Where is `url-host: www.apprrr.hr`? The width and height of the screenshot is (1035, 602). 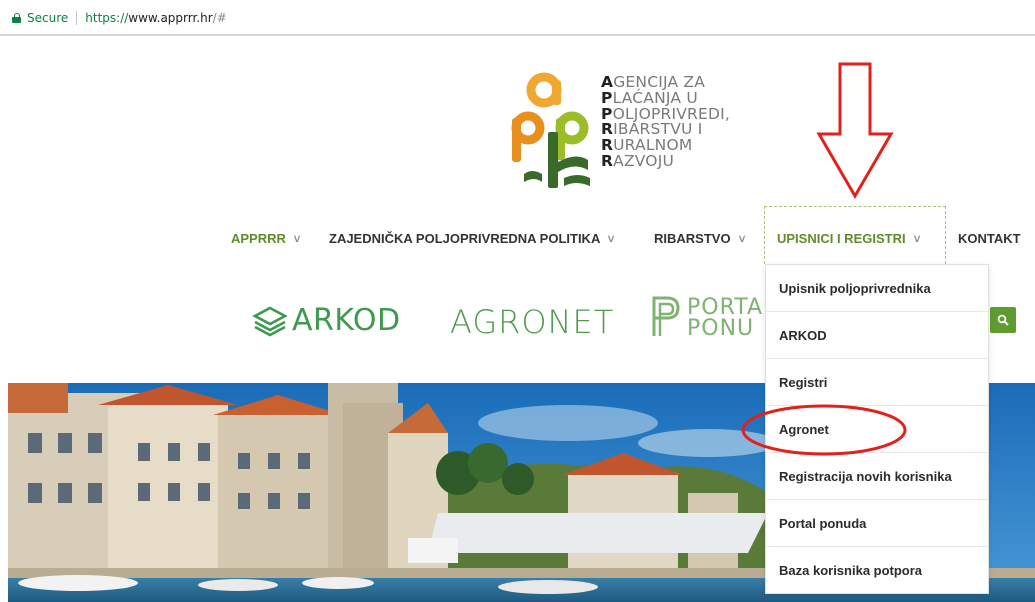 url-host: www.apprrr.hr is located at coordinates (170, 18).